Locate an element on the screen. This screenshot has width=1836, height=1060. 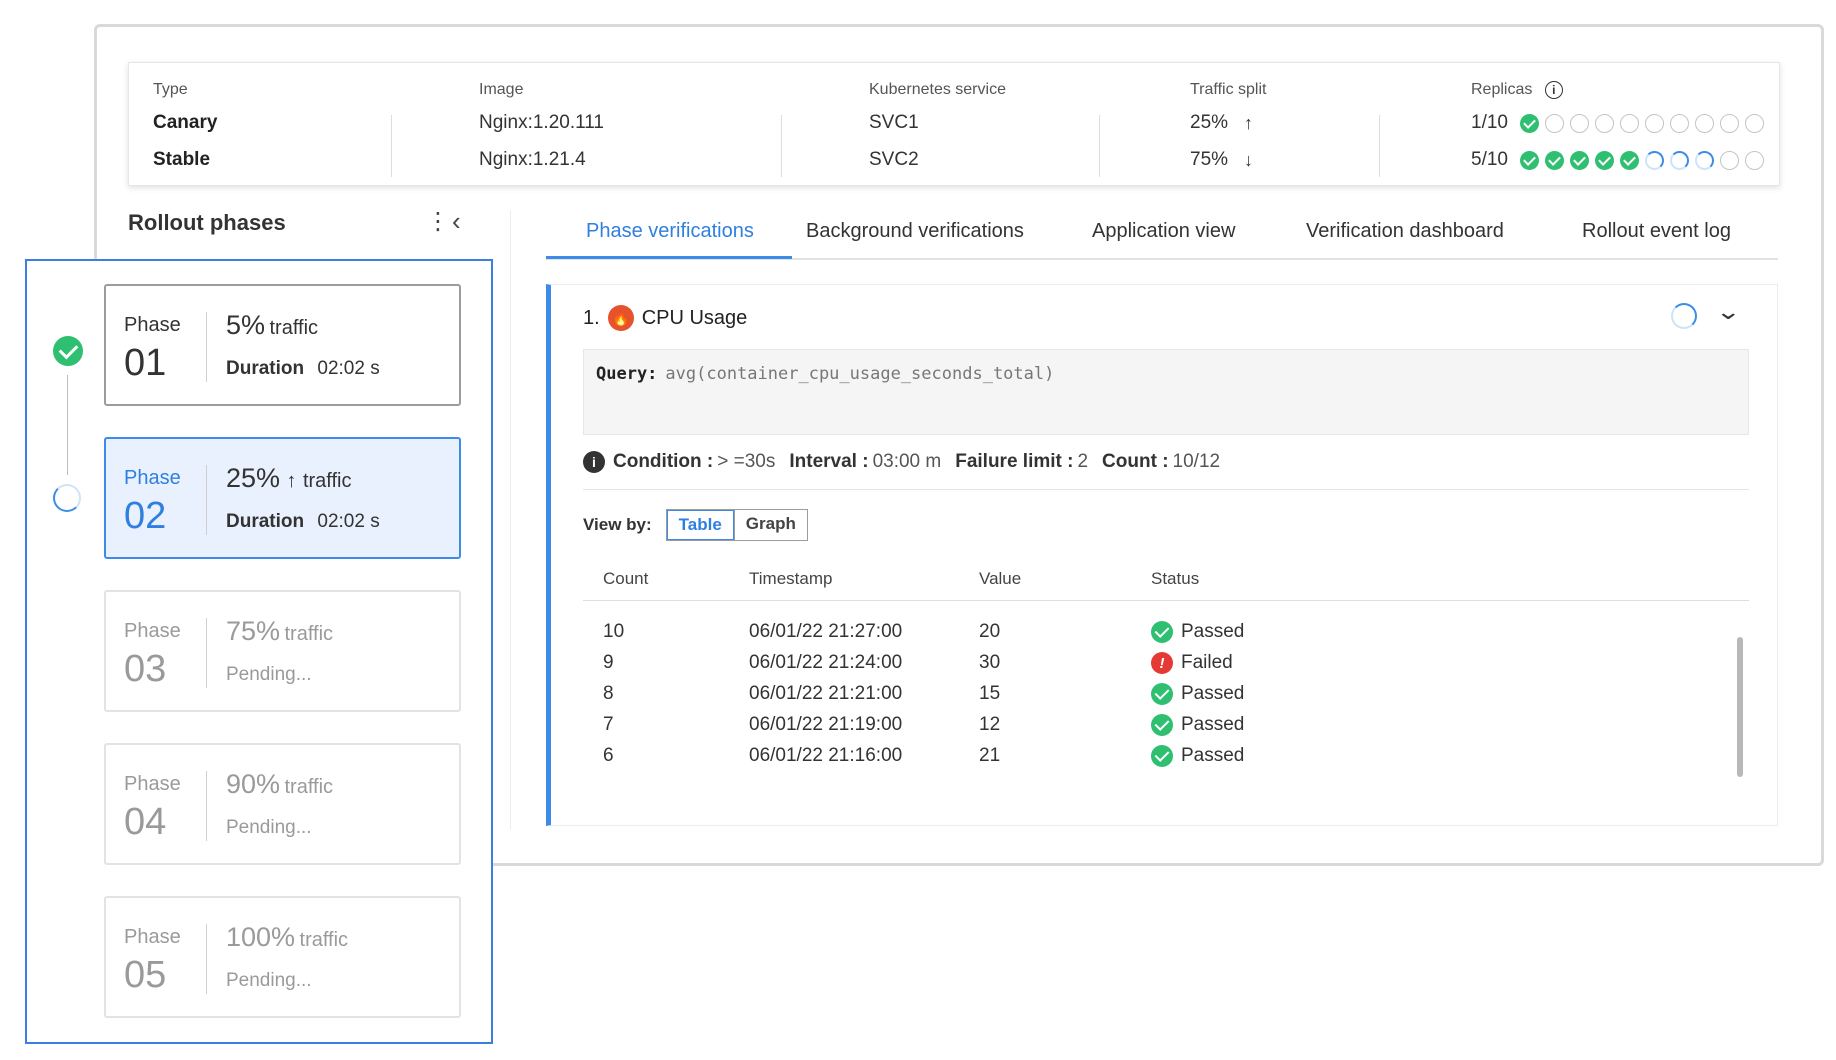
verification-index: 1. is located at coordinates (591, 317).